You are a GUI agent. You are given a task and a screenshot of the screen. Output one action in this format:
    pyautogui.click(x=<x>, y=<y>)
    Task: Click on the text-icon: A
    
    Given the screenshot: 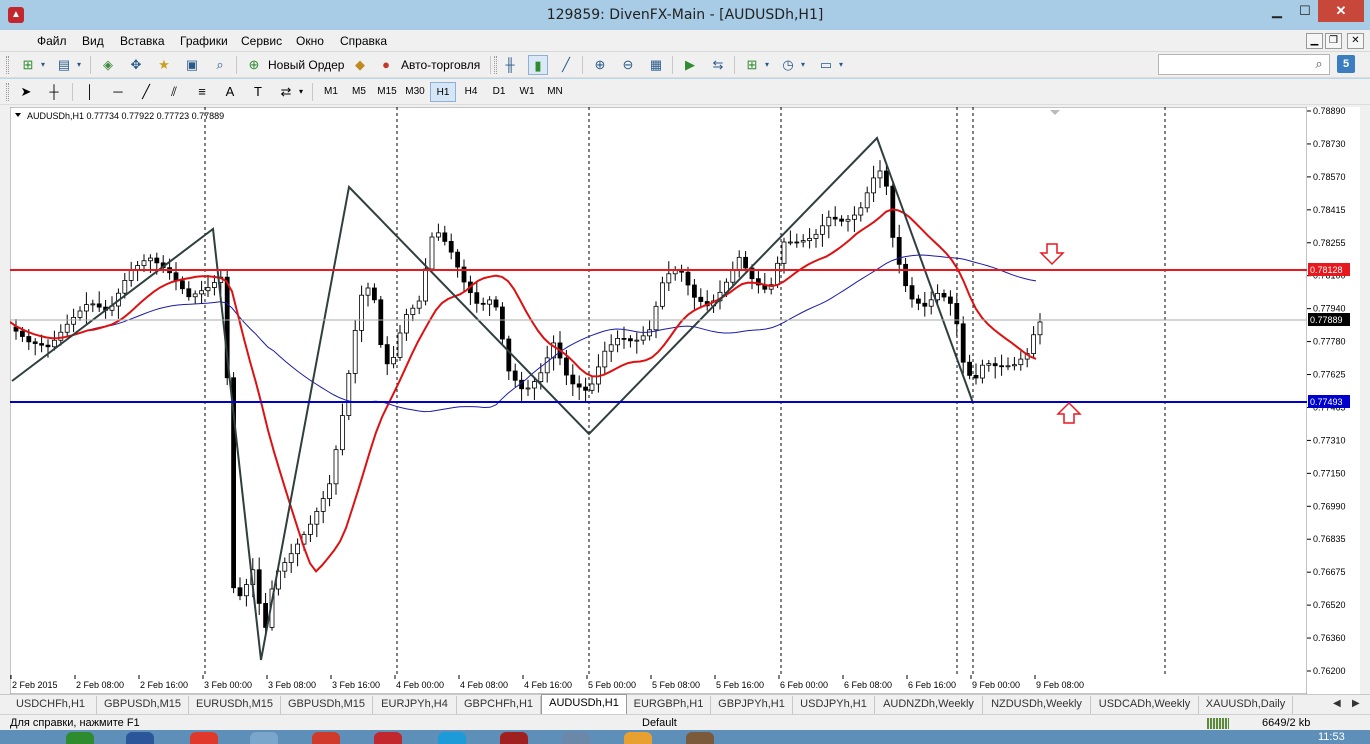 What is the action you would take?
    pyautogui.click(x=230, y=92)
    